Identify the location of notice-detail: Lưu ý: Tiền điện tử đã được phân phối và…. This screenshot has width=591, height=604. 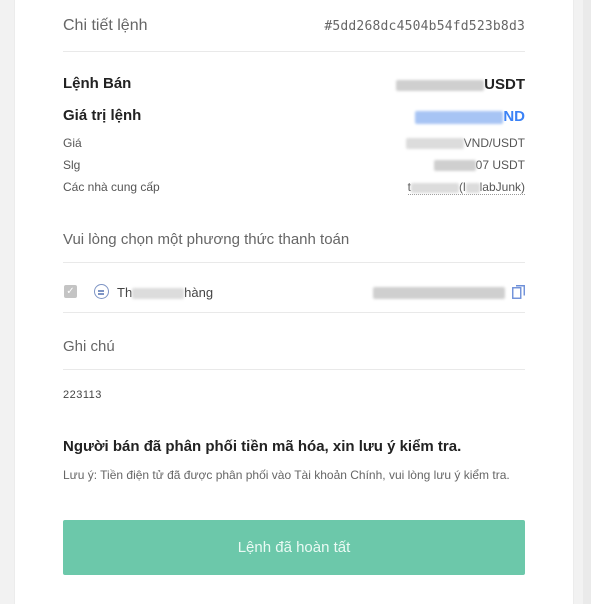
(286, 475).